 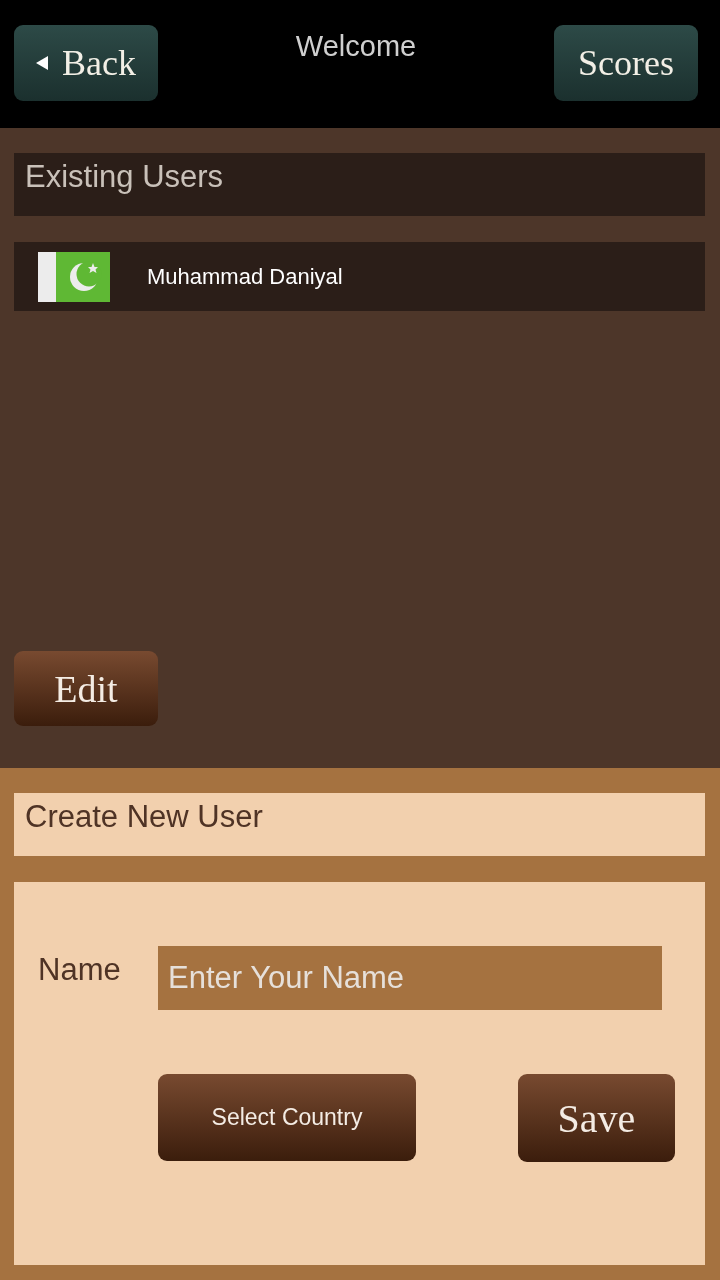 I want to click on name-label: Name, so click(x=80, y=969).